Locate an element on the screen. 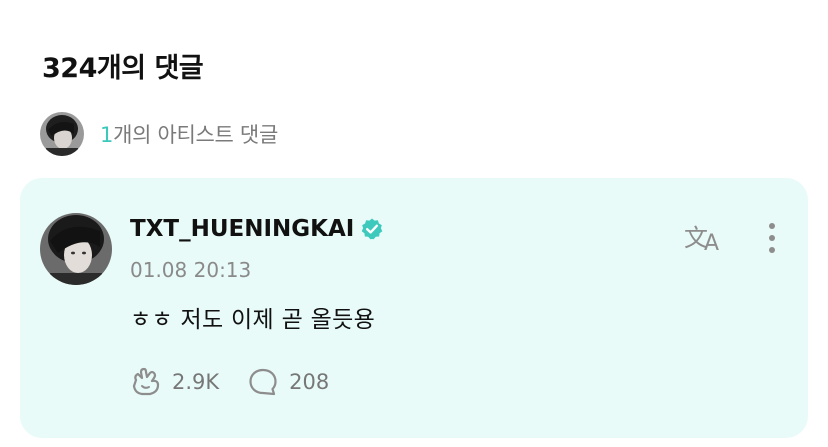  artist-comments-toggle: 1개의 아티스트 댓글 is located at coordinates (159, 134).